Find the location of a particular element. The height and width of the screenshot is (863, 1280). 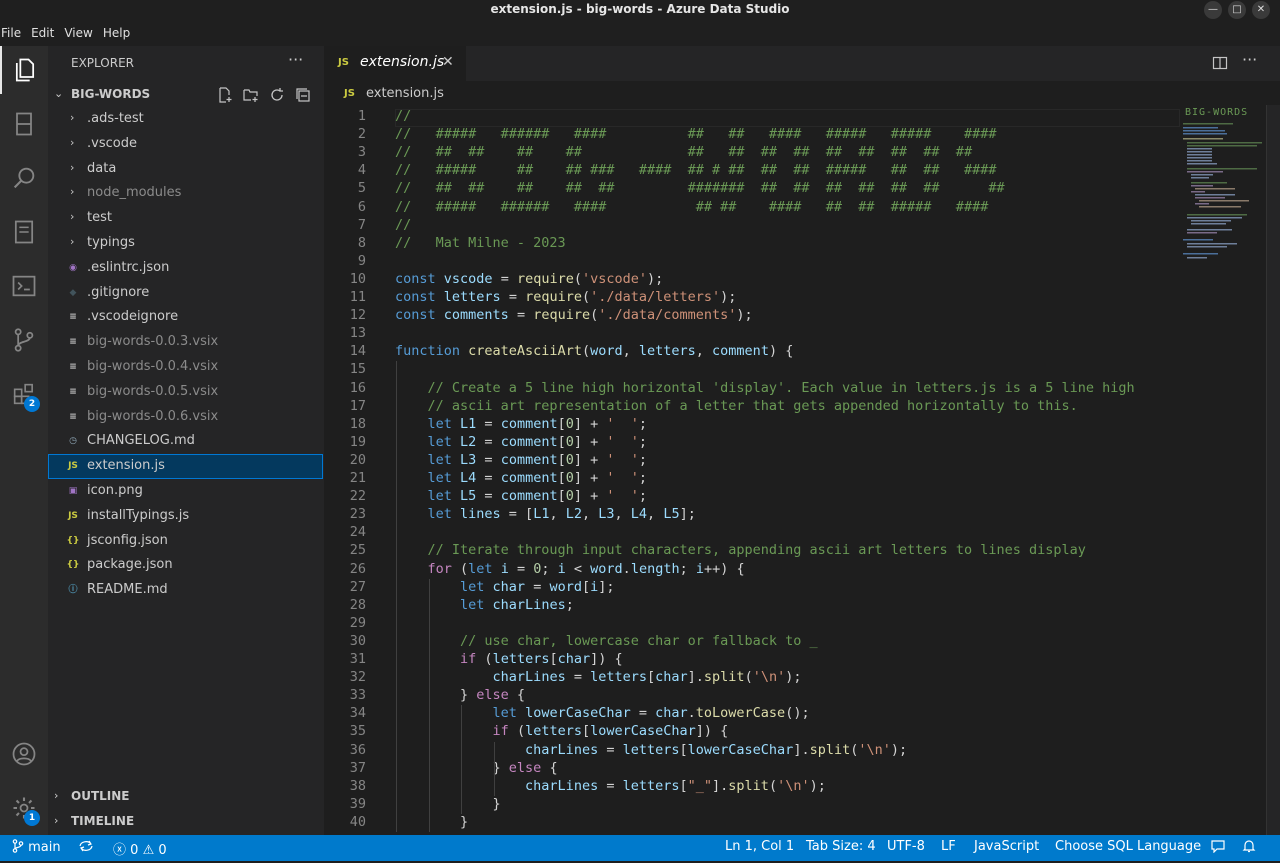

tree-item: ≡ big-words-0.0.6.vsix is located at coordinates (185, 417).